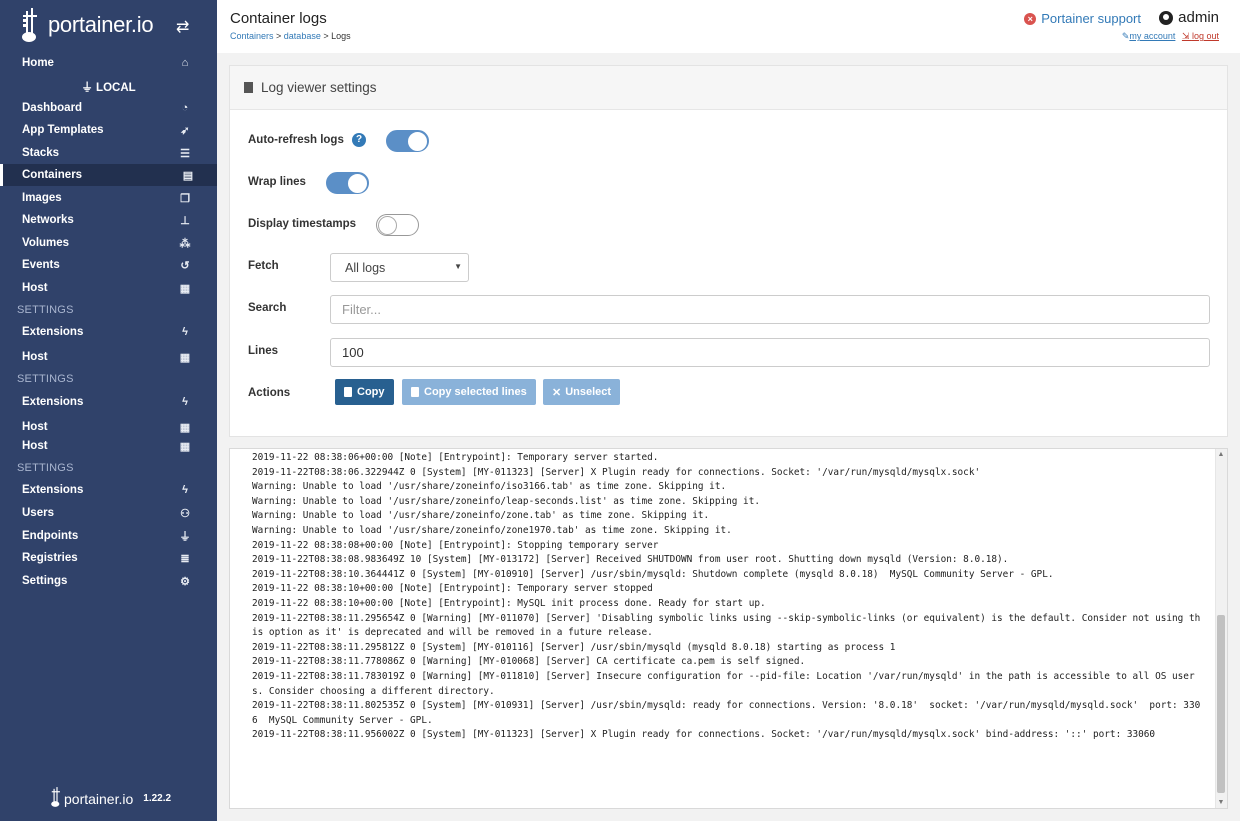  Describe the element at coordinates (108, 130) in the screenshot. I see `sidebar-item-app-templates: App Templates ➶` at that location.